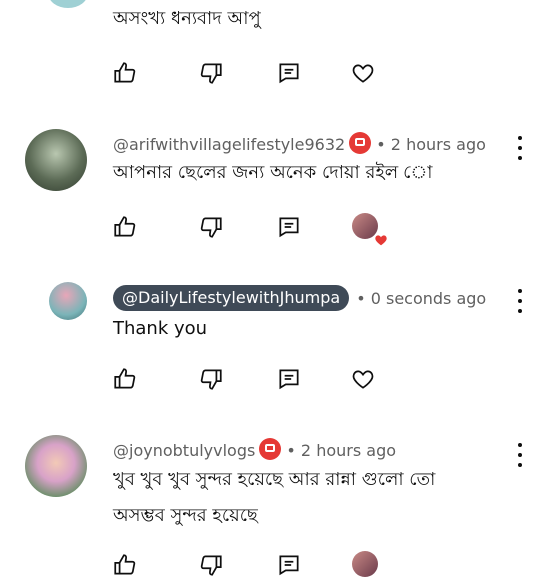  What do you see at coordinates (160, 328) in the screenshot?
I see `comment-text: Thank you` at bounding box center [160, 328].